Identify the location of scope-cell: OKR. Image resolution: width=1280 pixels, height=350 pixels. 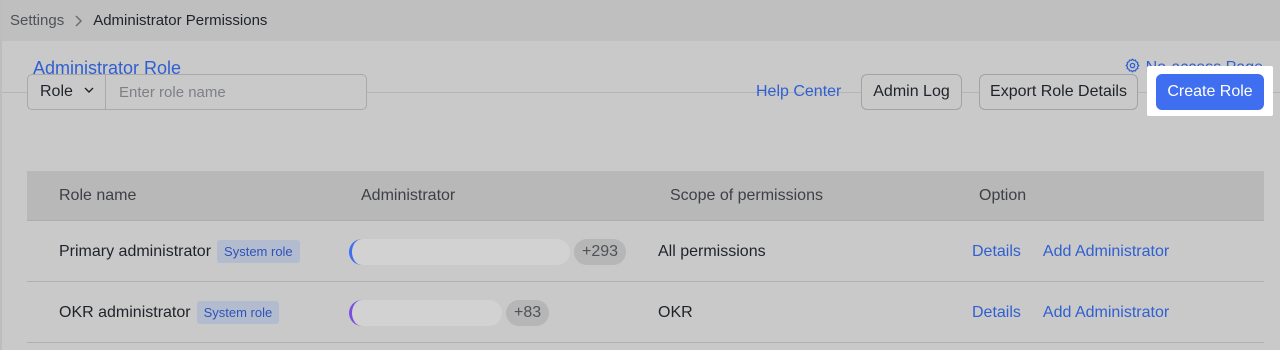
(675, 312).